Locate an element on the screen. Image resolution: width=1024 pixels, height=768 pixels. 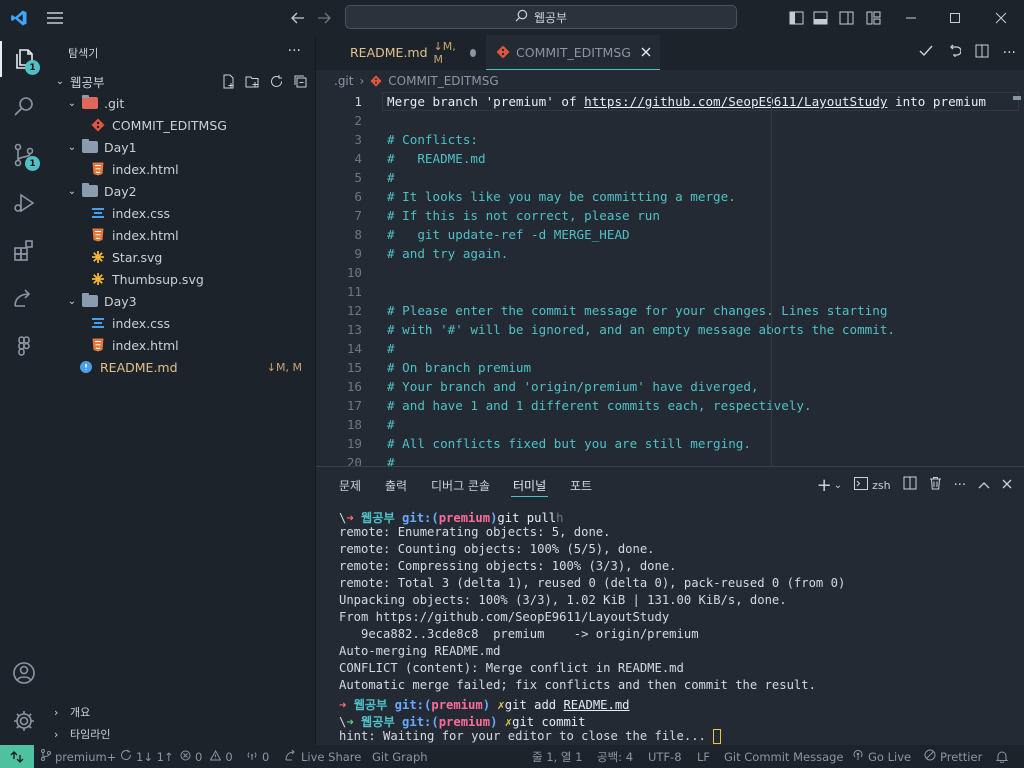
command-center-search: 웹공부 is located at coordinates (541, 17).